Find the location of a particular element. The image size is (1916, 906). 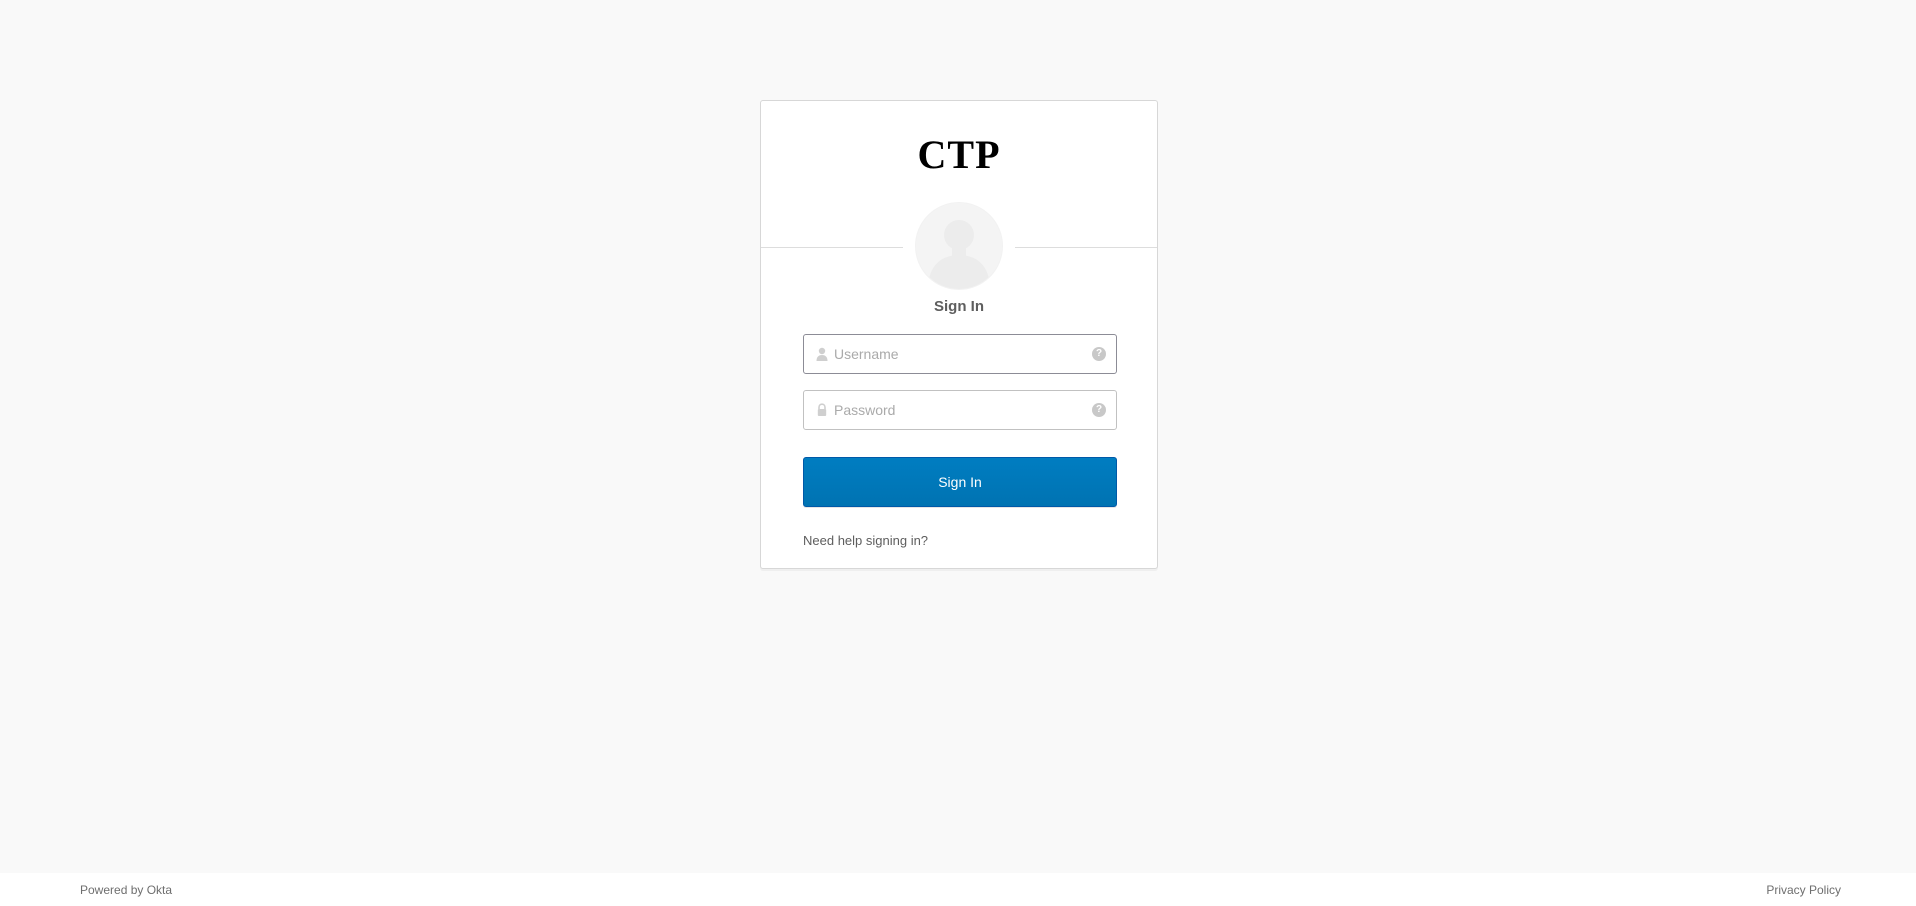

user-avatar-icon is located at coordinates (959, 246).